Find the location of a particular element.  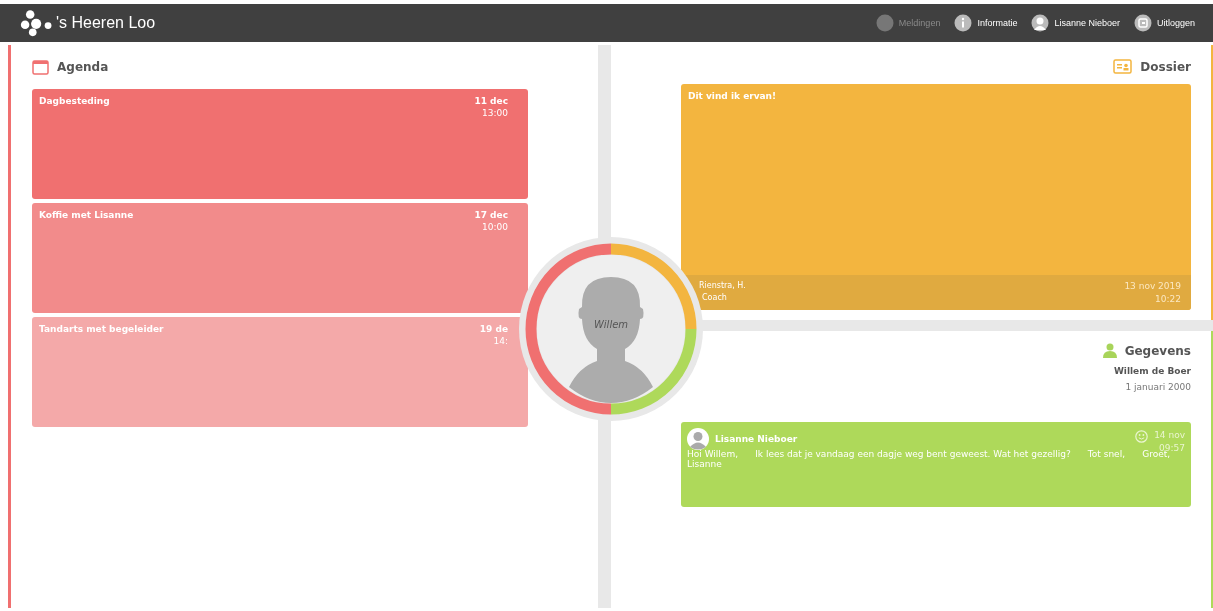

message-date: 14 nov is located at coordinates (1169, 435).